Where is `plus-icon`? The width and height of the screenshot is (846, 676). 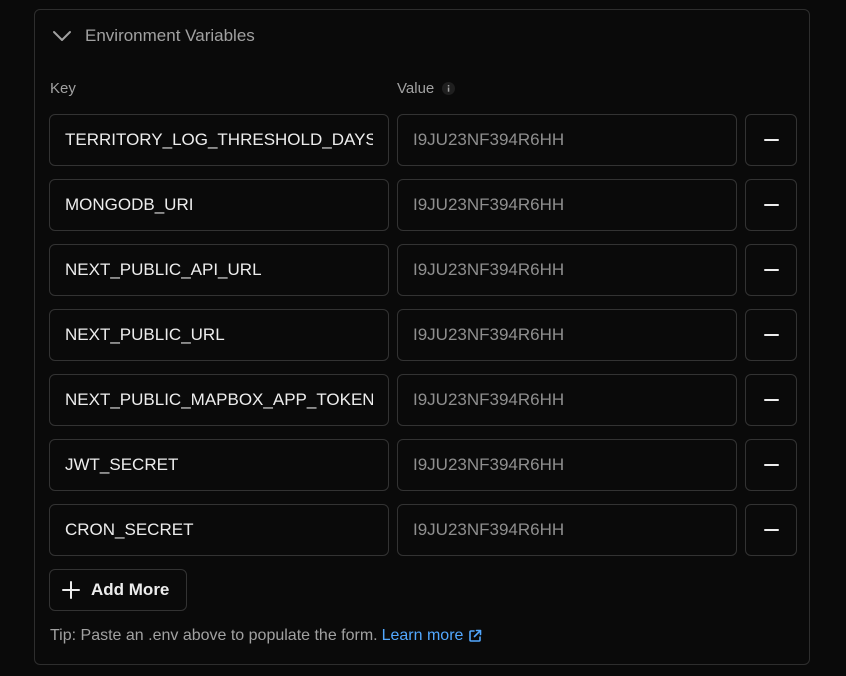 plus-icon is located at coordinates (71, 590).